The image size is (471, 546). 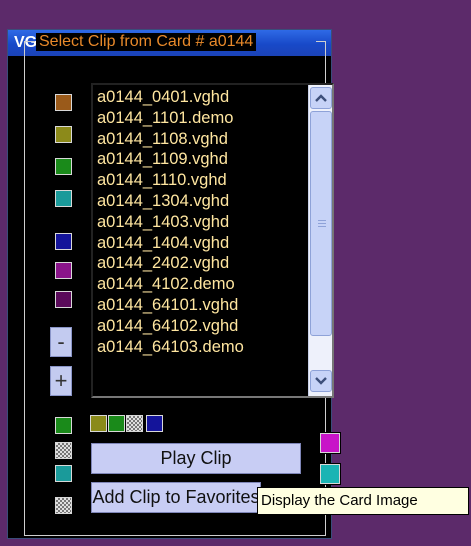 What do you see at coordinates (201, 305) in the screenshot?
I see `list-item: a0144_64101.vghd` at bounding box center [201, 305].